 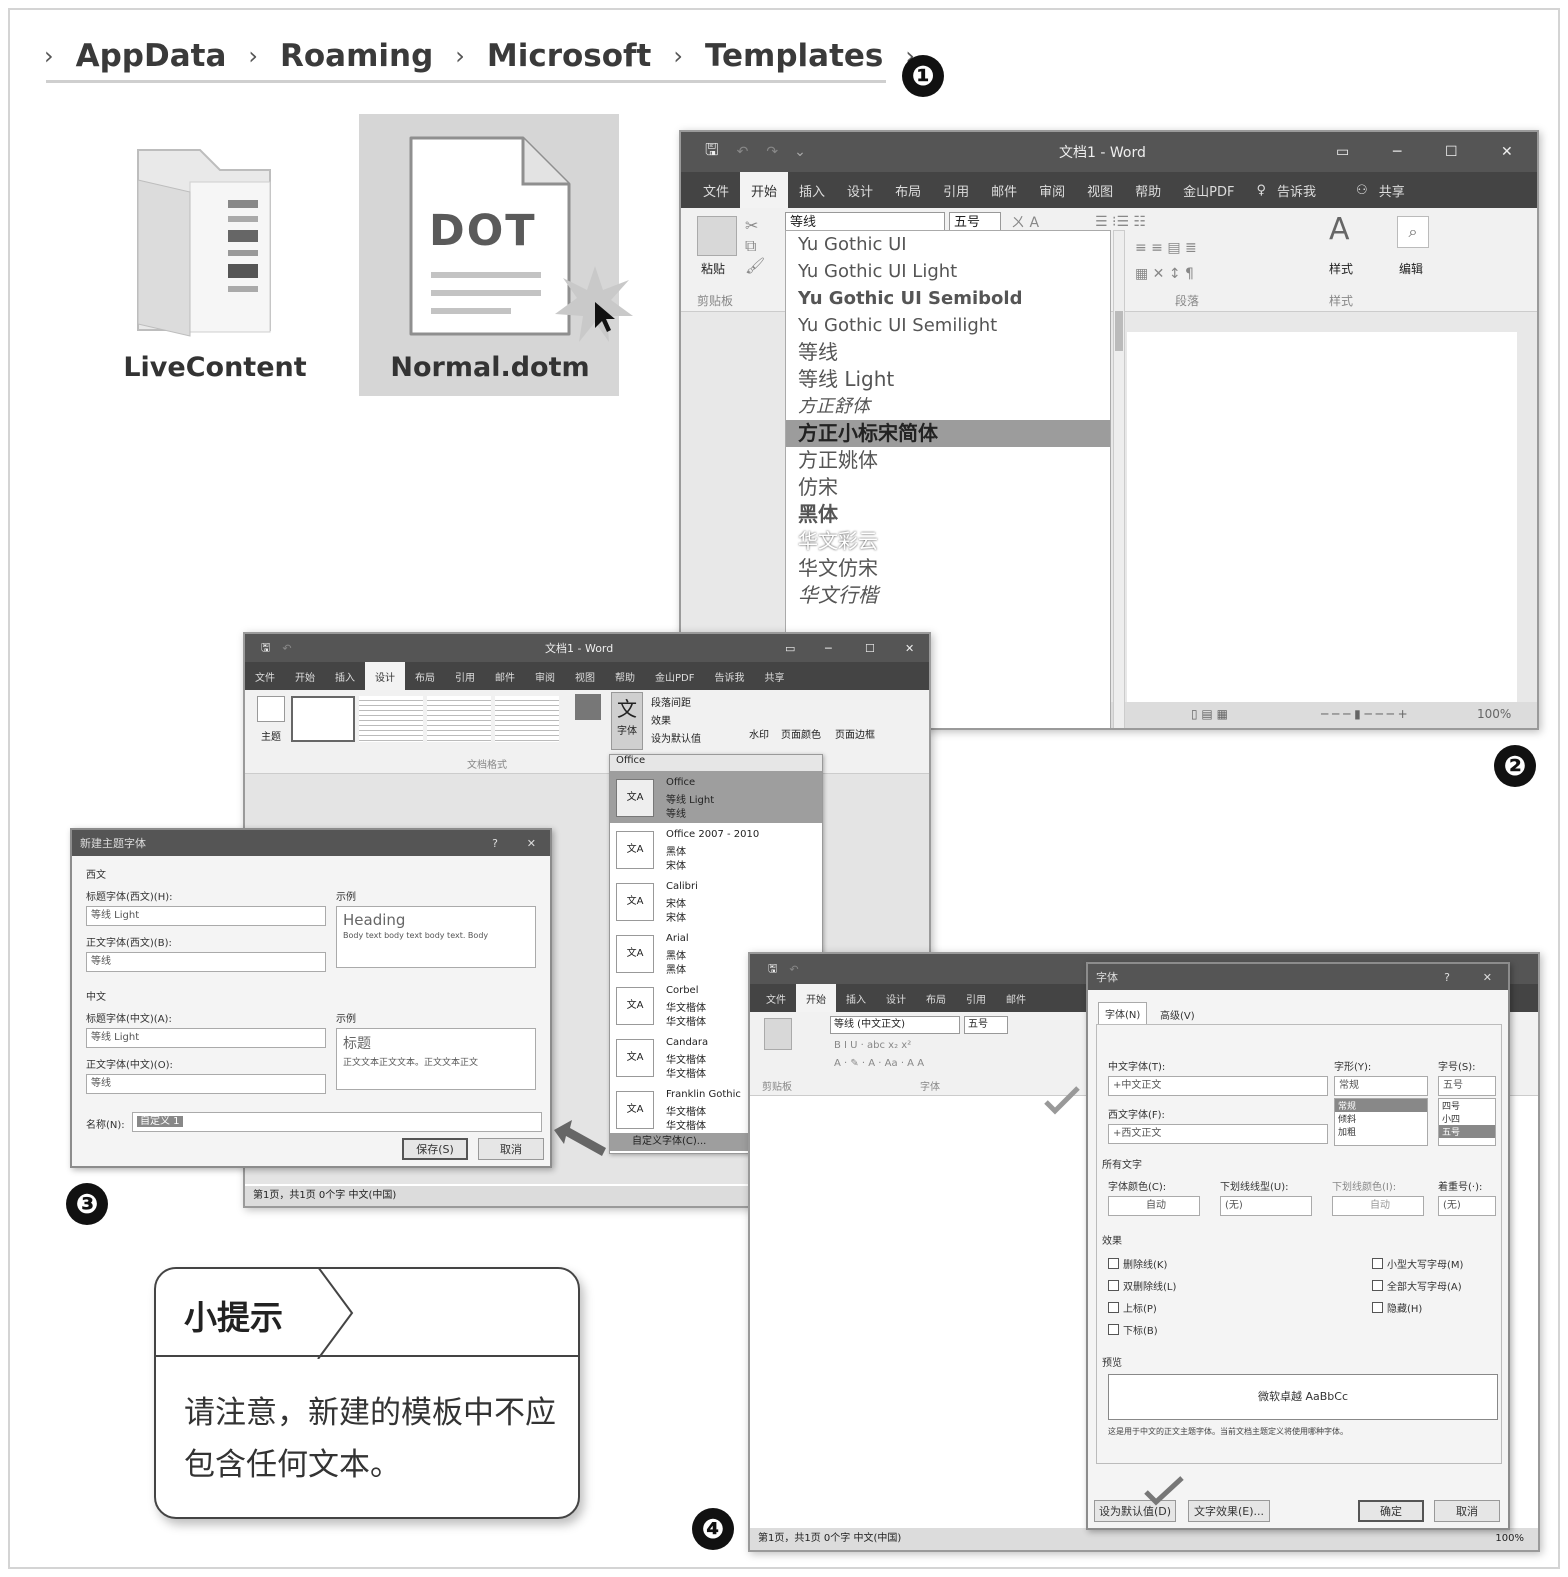 I want to click on tab-view: 视图, so click(x=585, y=676).